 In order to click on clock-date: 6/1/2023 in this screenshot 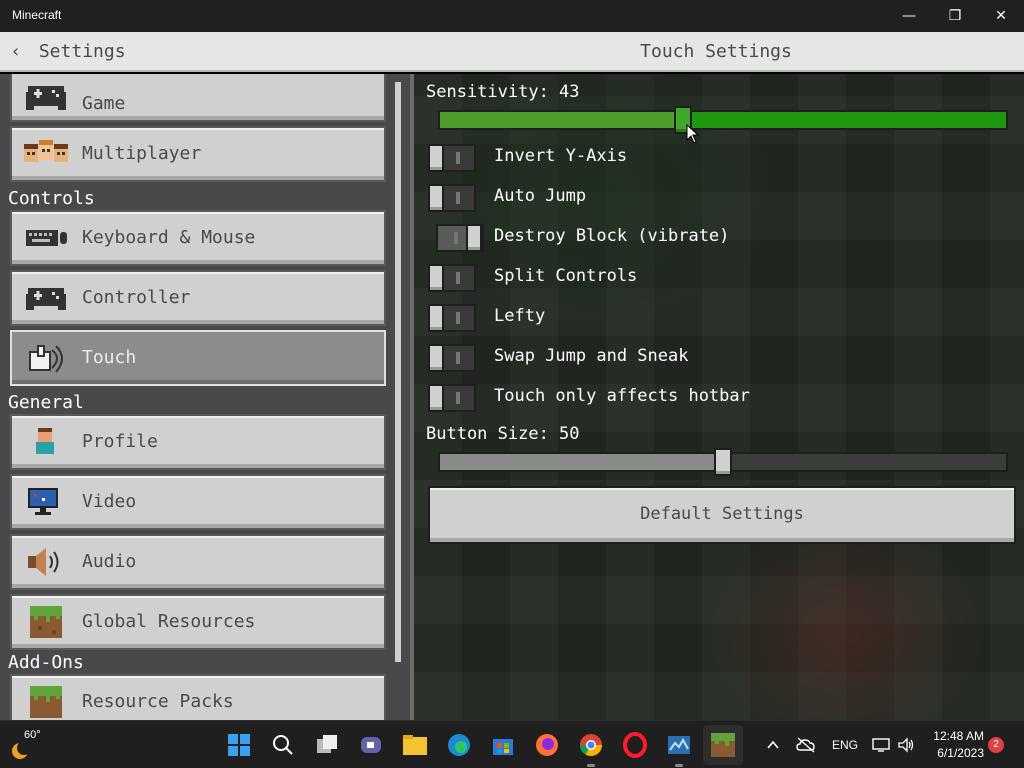, I will do `click(960, 753)`.